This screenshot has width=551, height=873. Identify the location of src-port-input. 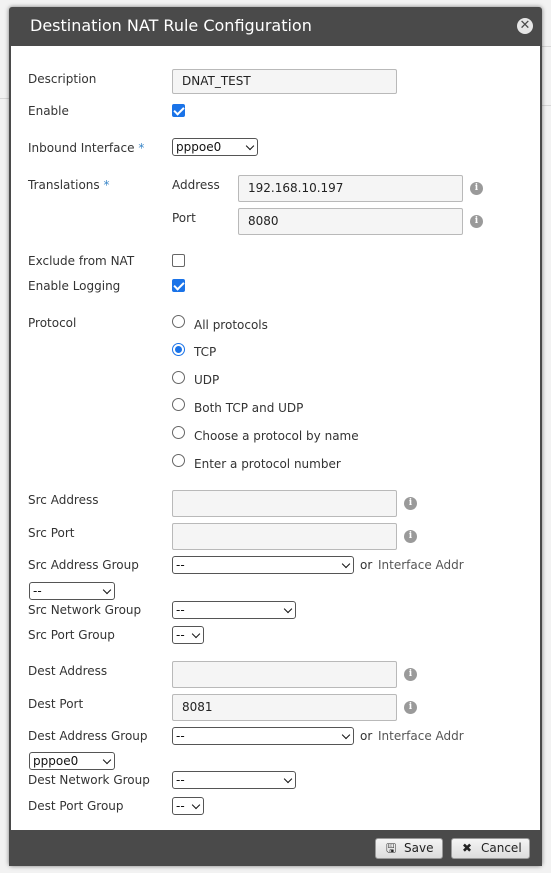
(284, 536).